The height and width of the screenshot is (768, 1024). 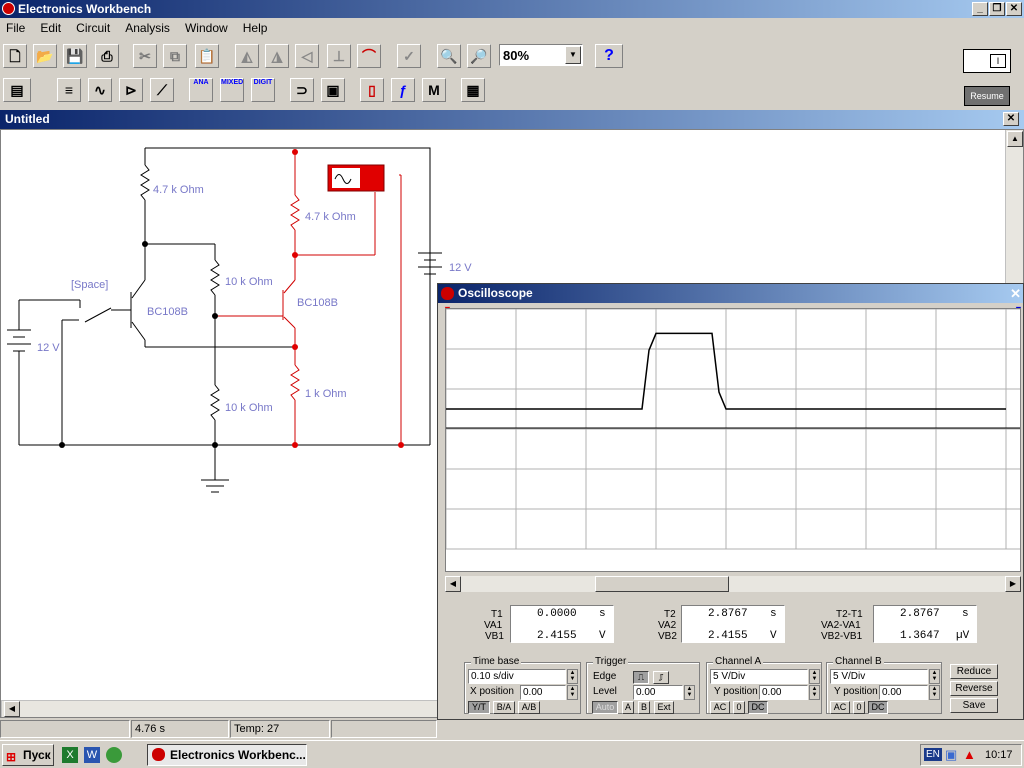 What do you see at coordinates (934, 676) in the screenshot?
I see `channel-b-scale-spin-icon: ▲ ▼` at bounding box center [934, 676].